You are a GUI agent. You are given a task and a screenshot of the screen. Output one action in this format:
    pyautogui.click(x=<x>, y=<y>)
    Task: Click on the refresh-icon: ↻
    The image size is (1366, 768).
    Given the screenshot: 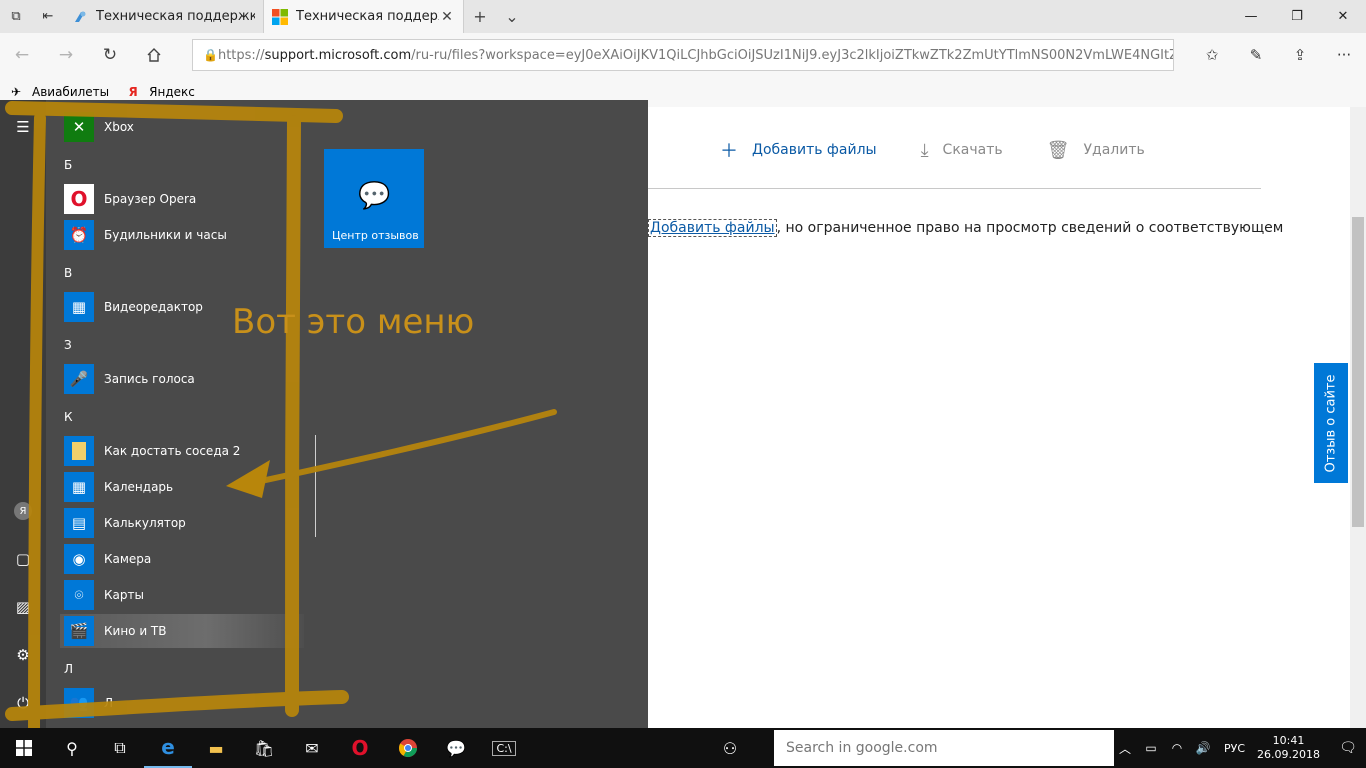 What is the action you would take?
    pyautogui.click(x=110, y=55)
    